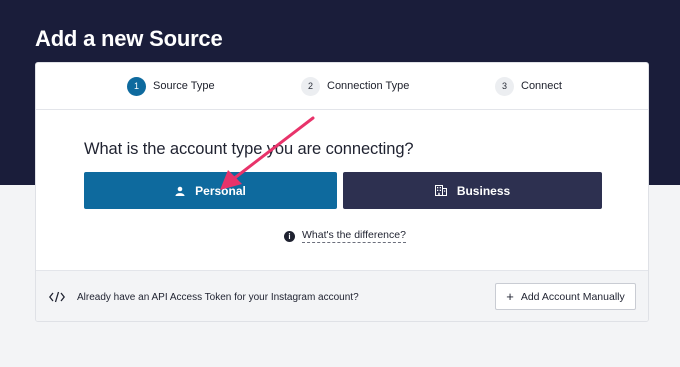  Describe the element at coordinates (504, 86) in the screenshot. I see `step-number: 3` at that location.